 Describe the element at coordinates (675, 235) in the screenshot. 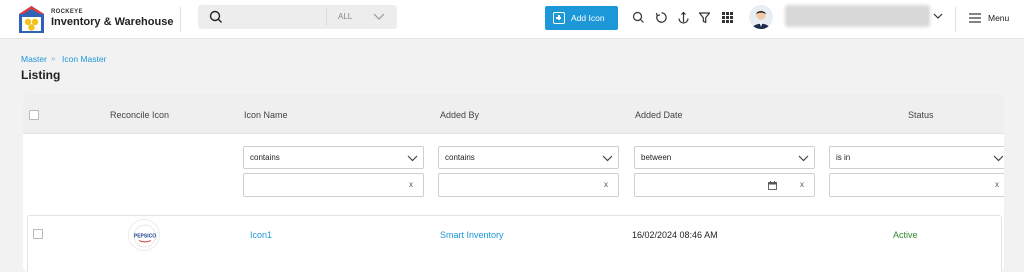

I see `added-date-value: 16/02/2024 08:46 AM` at that location.